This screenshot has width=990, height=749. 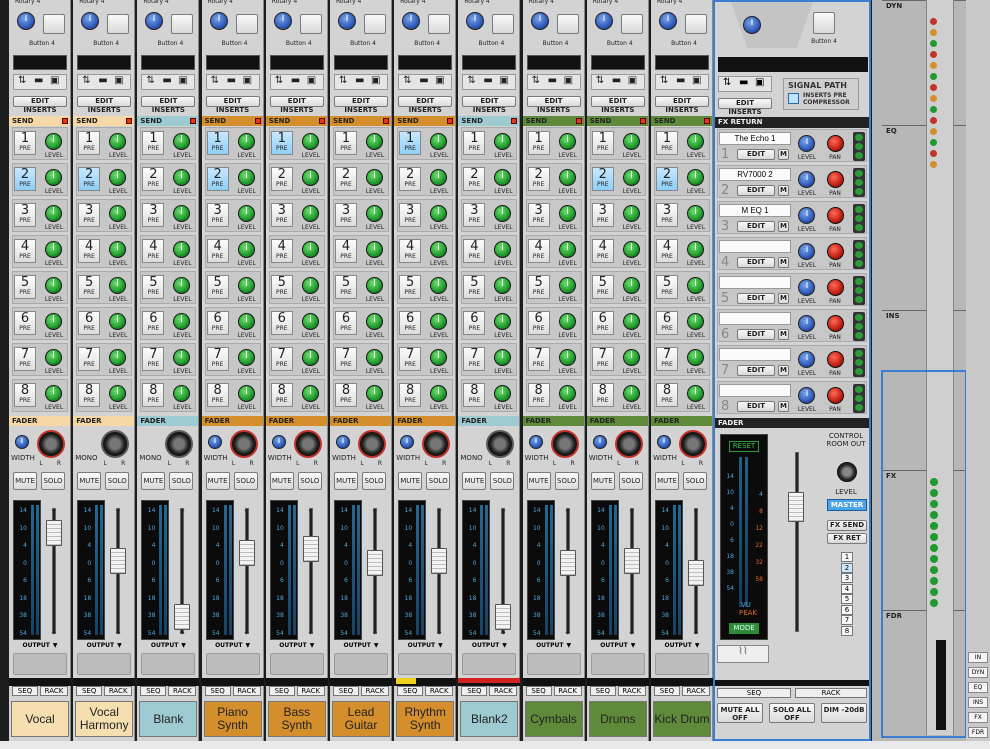 What do you see at coordinates (168, 719) in the screenshot?
I see `channel-name: Blank` at bounding box center [168, 719].